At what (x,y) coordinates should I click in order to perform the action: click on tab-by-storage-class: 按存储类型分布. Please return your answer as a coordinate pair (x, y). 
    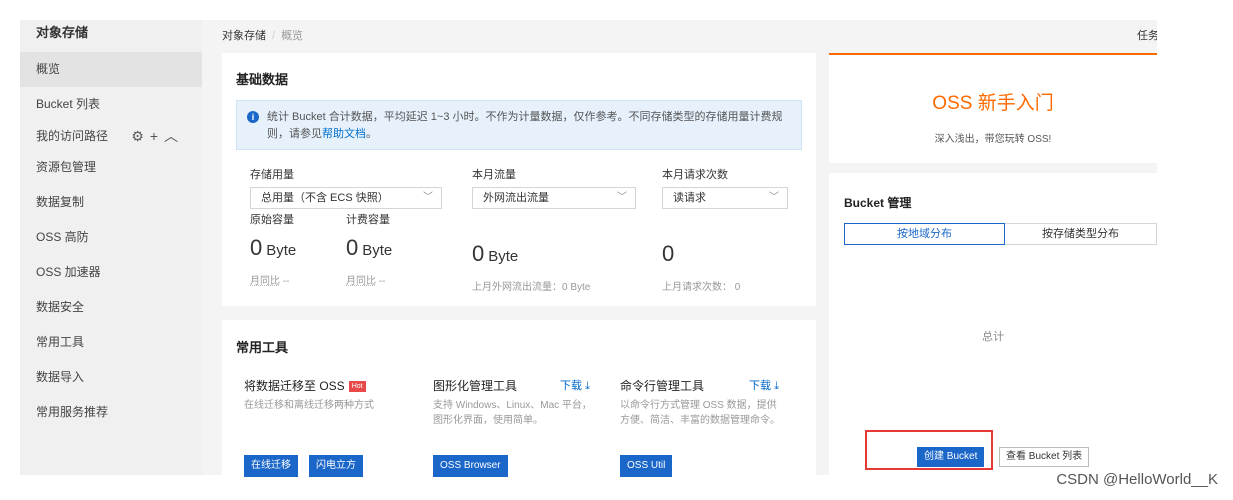
    Looking at the image, I should click on (1081, 234).